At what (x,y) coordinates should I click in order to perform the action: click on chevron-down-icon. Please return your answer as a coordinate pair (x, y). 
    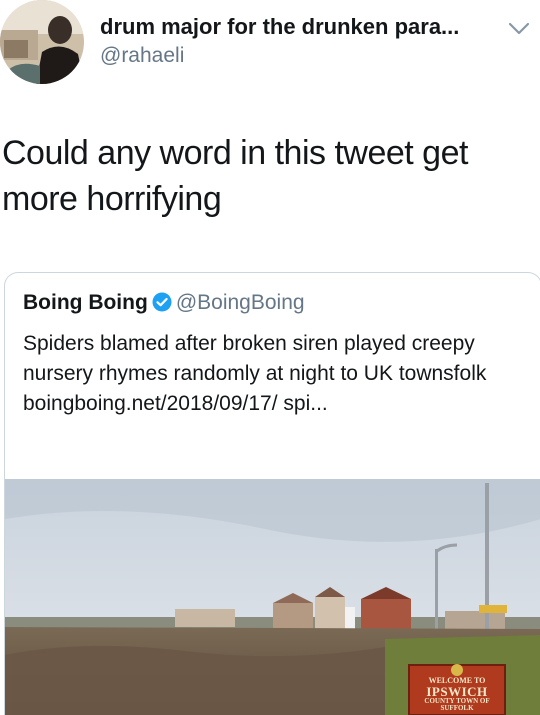
    Looking at the image, I should click on (519, 28).